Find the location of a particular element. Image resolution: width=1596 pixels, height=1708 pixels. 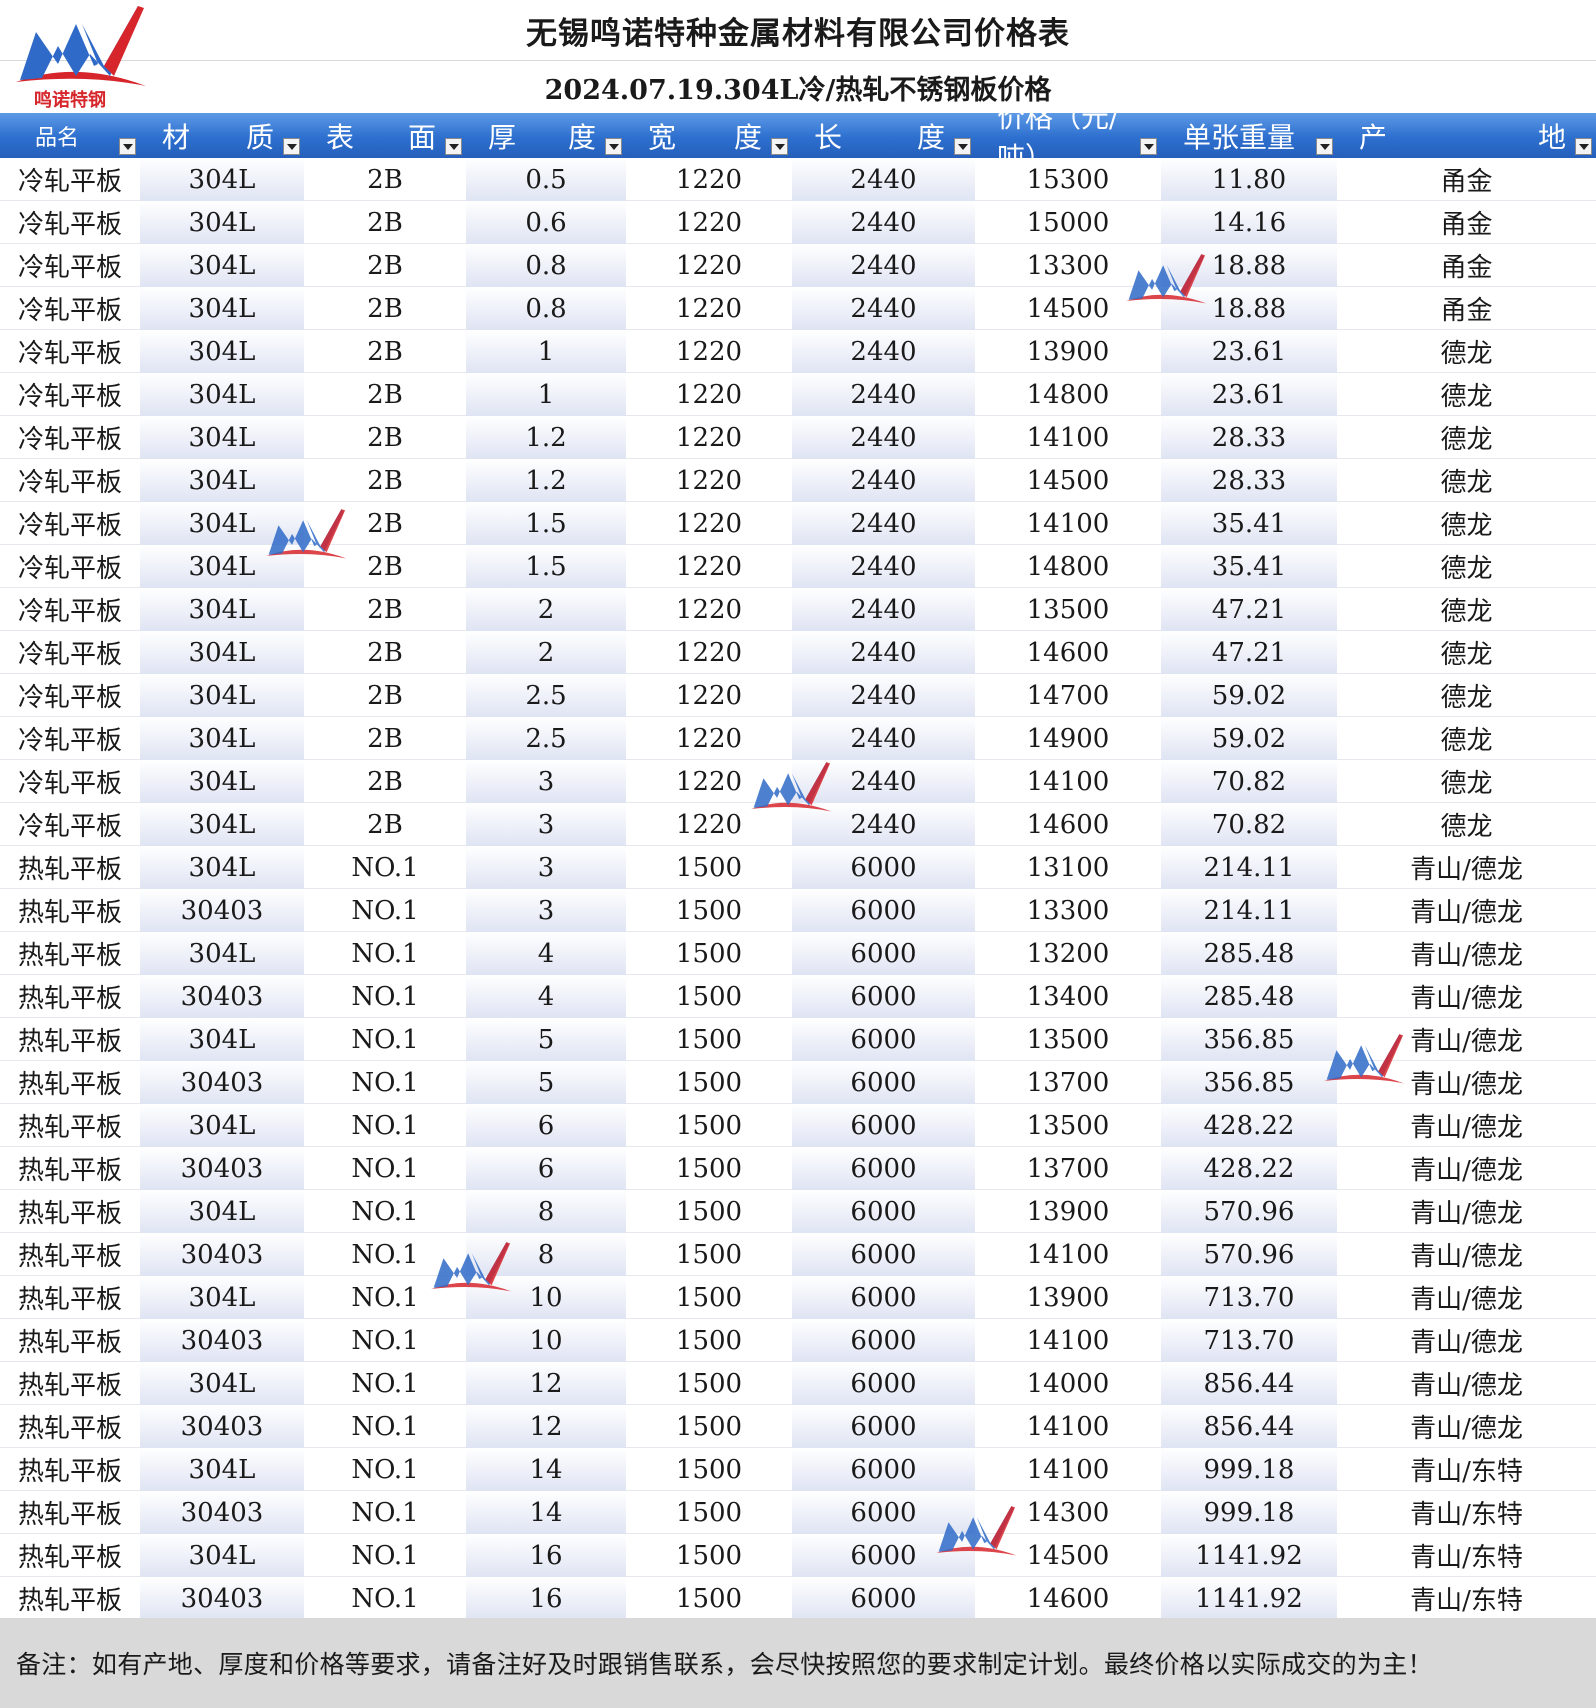

cell-thickness: 1.2 is located at coordinates (546, 437).